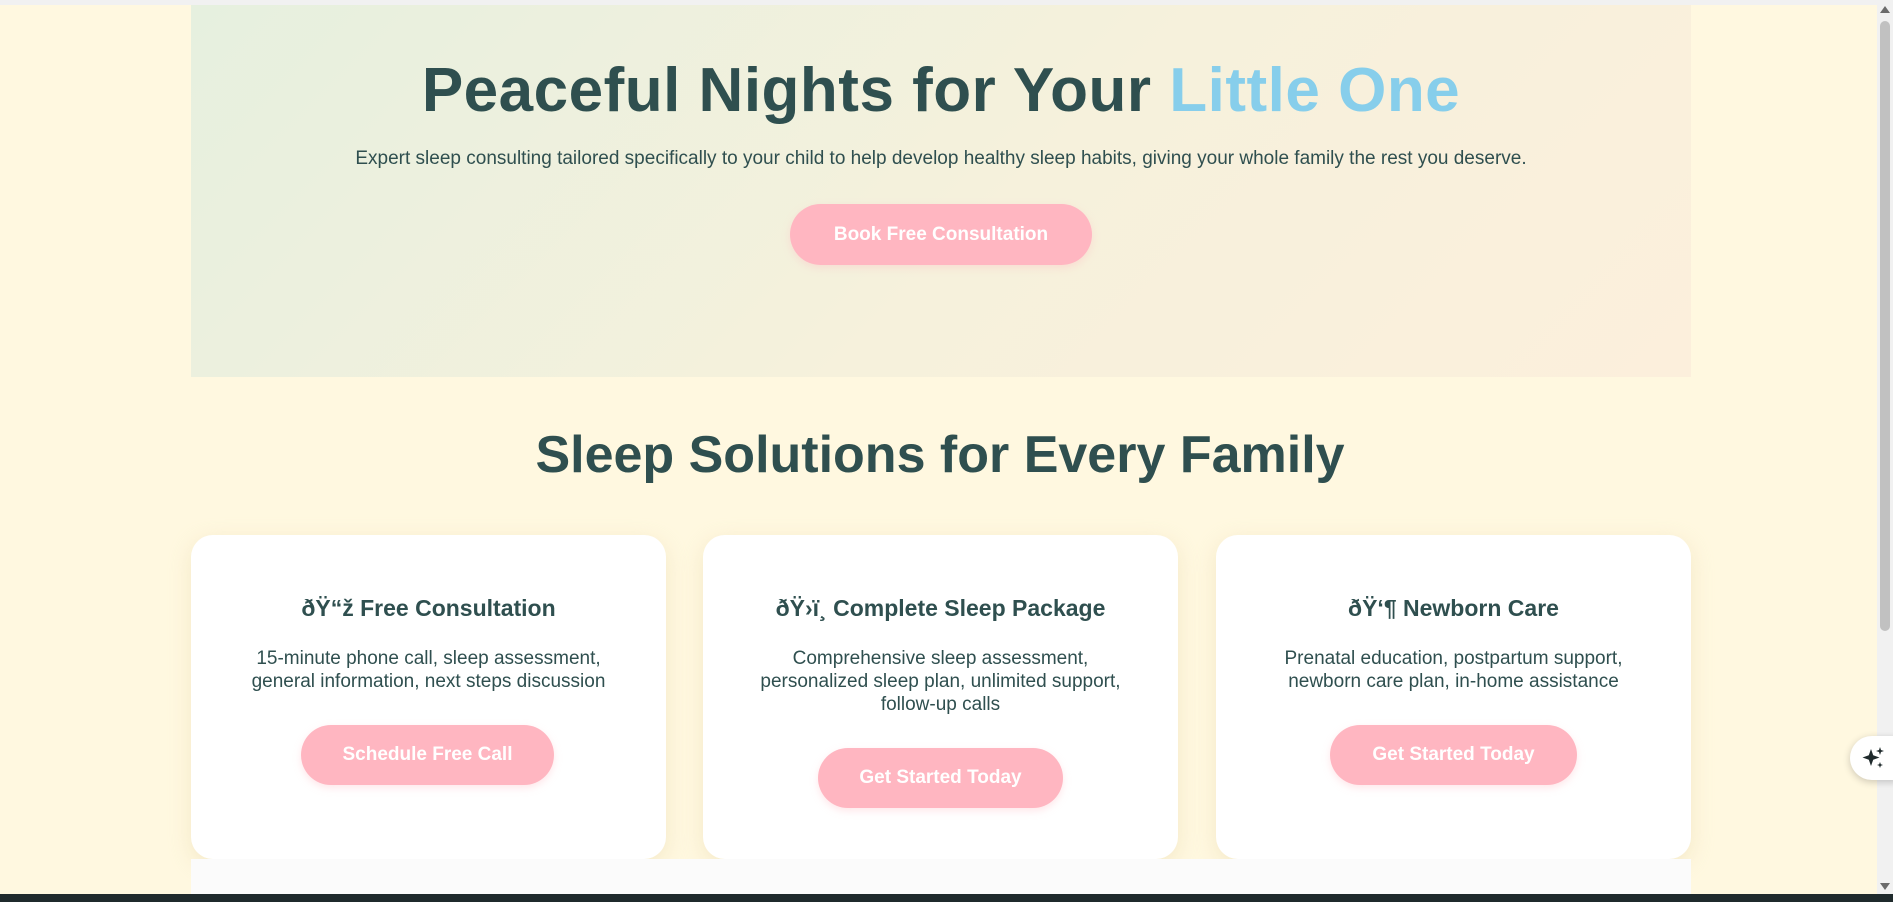 Image resolution: width=1893 pixels, height=902 pixels. Describe the element at coordinates (1885, 326) in the screenshot. I see `scroll-thumb` at that location.